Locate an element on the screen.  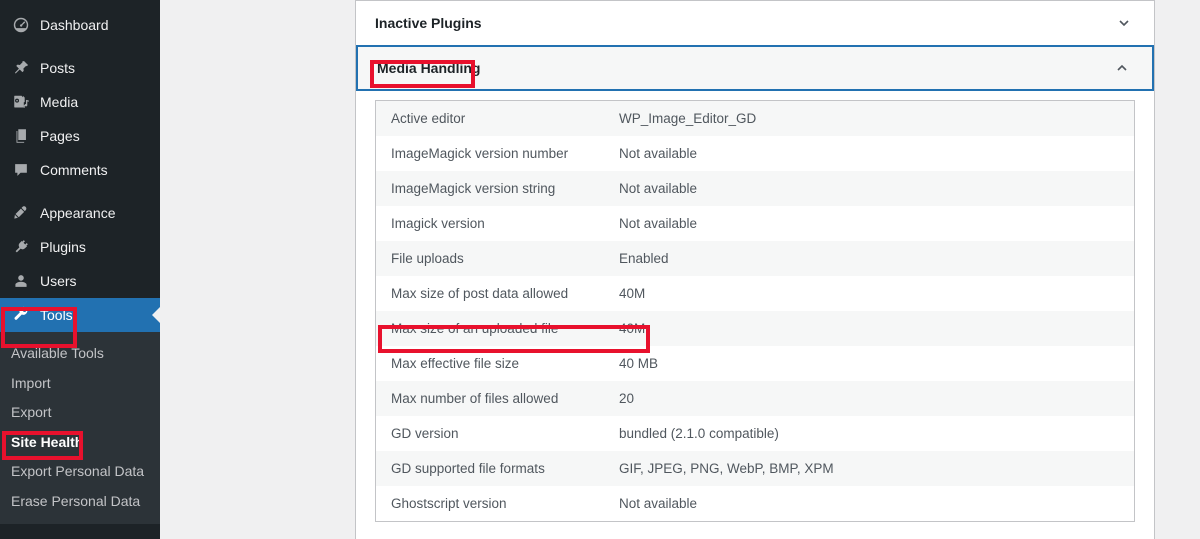
submenu-item-export: Export is located at coordinates (80, 413).